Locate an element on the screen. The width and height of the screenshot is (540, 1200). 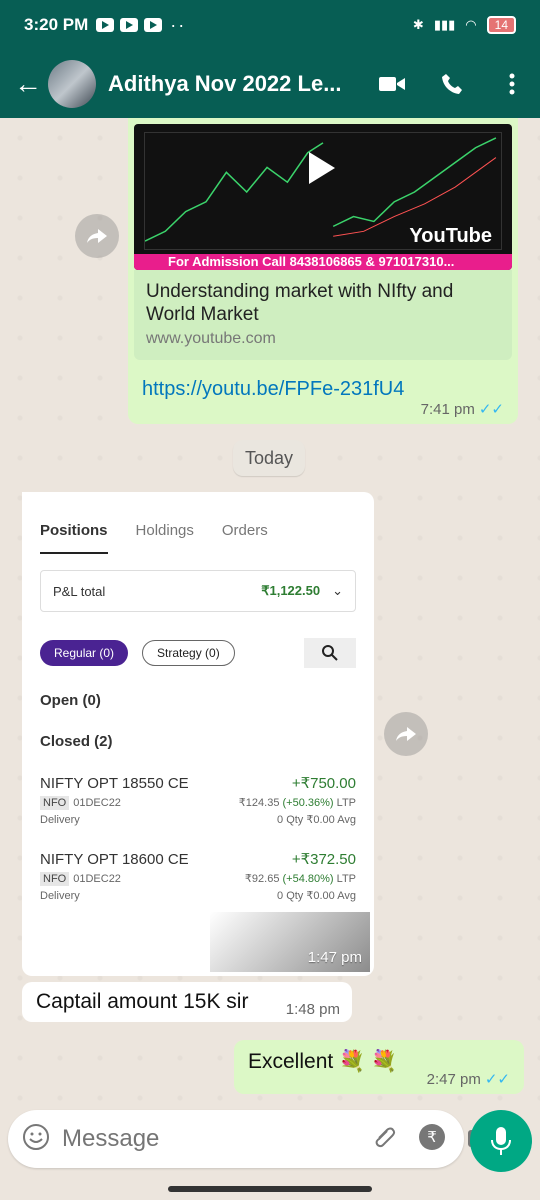
status-bar: 3:20 PM ·· ✱ ▮▮▮ ◠ 14 is located at coordinates (270, 25).